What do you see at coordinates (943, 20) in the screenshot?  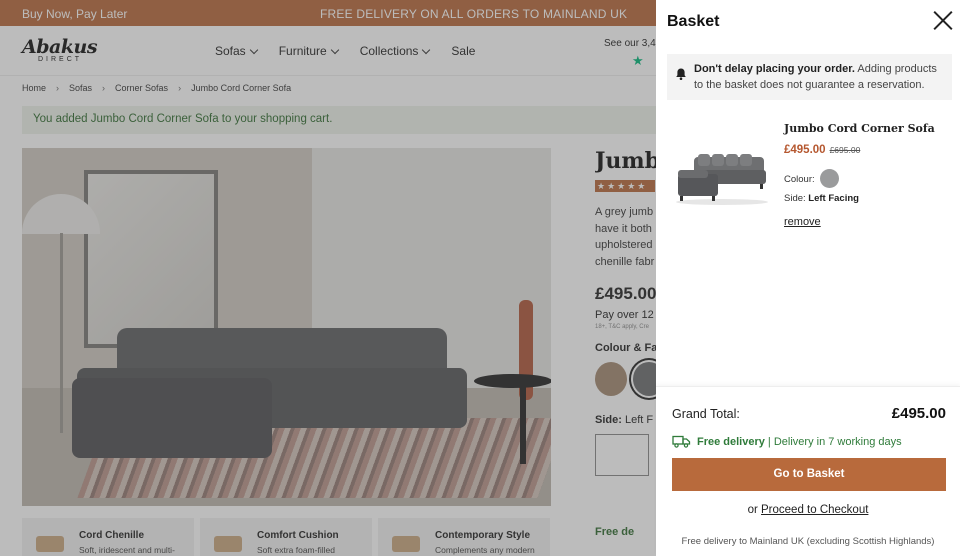 I see `close-icon` at bounding box center [943, 20].